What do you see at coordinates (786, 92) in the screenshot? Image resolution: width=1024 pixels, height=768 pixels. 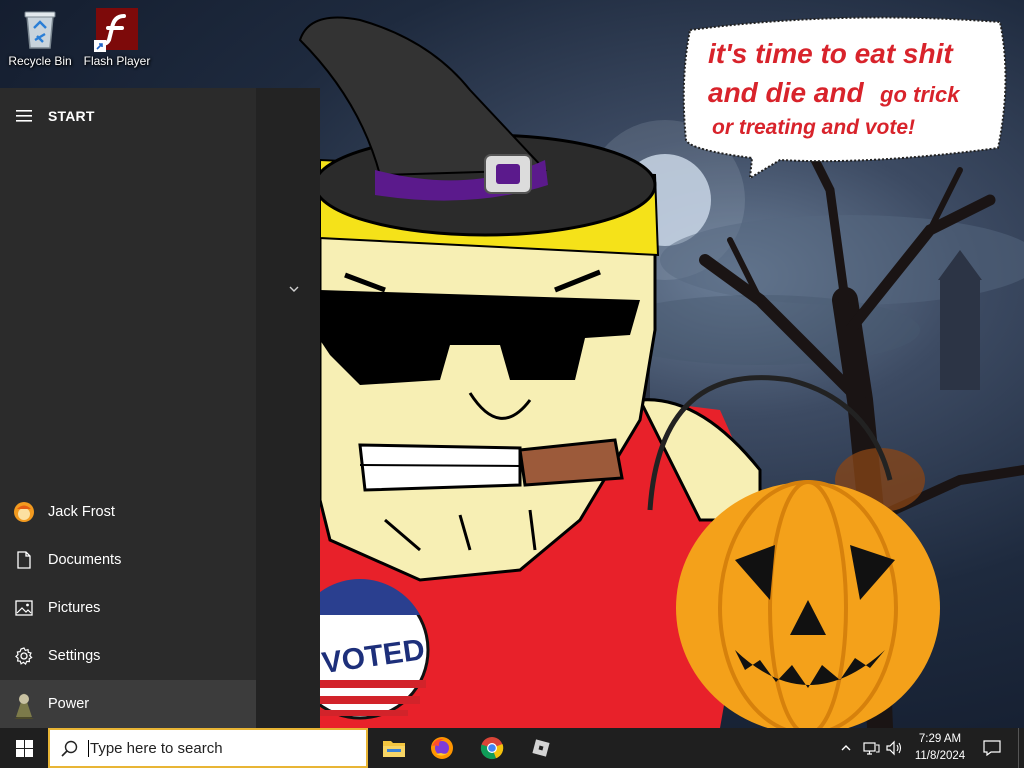 I see `speech-line-2a: and die and` at bounding box center [786, 92].